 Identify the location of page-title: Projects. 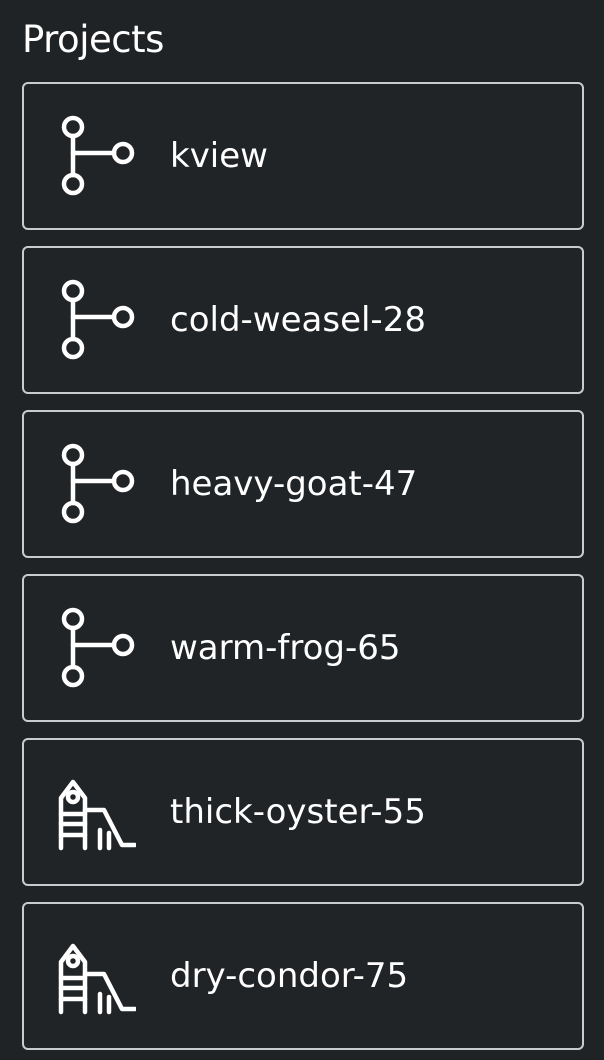
(93, 39).